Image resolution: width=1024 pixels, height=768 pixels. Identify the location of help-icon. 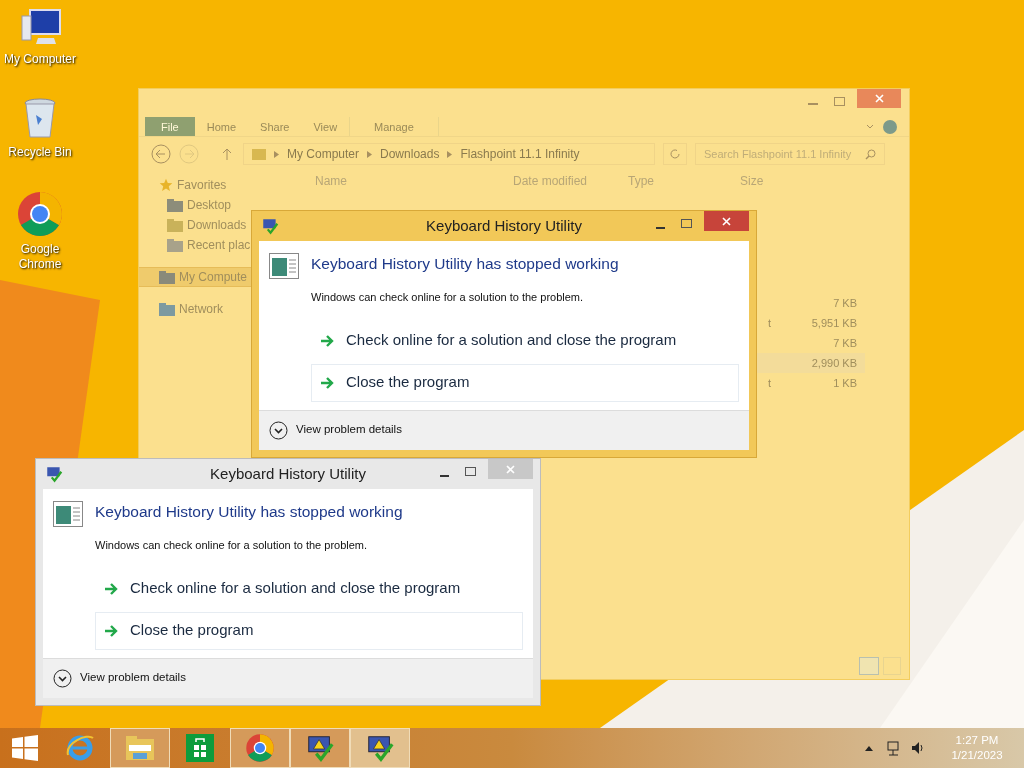
(890, 127).